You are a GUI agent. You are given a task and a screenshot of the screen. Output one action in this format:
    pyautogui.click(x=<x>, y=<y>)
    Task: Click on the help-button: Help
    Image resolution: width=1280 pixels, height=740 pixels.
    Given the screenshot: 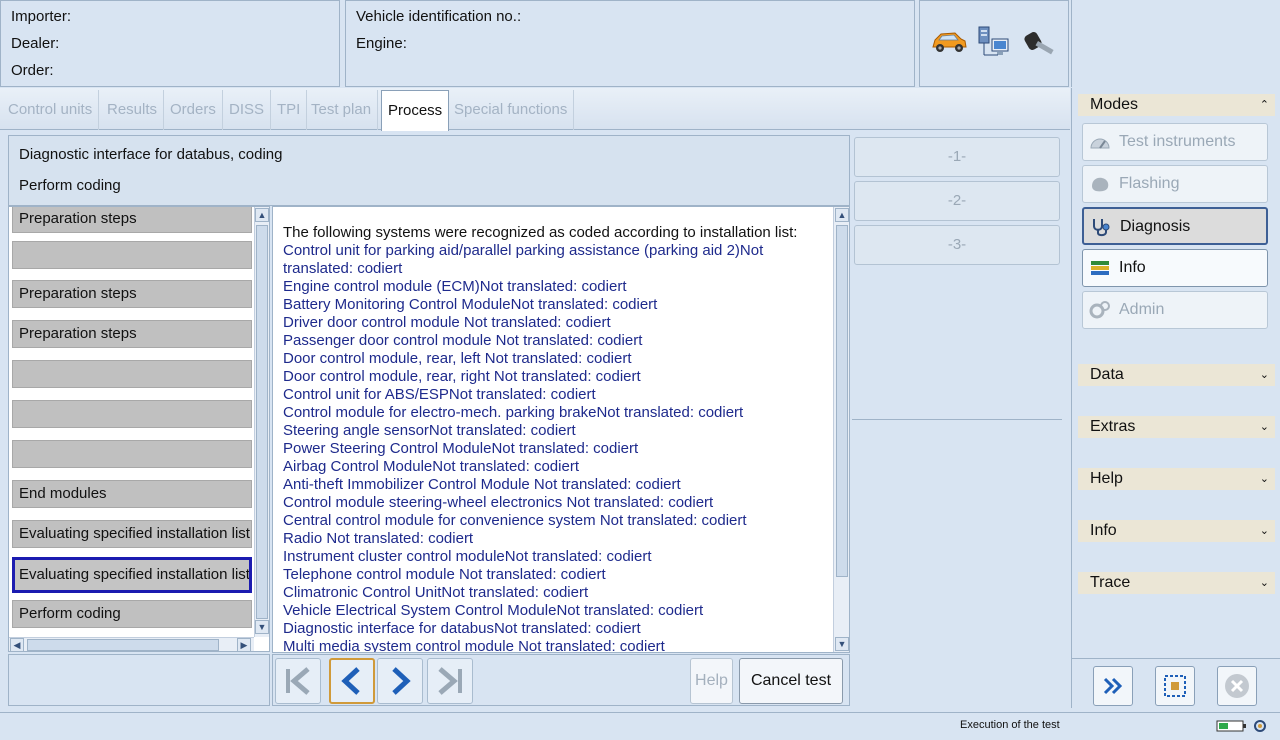 What is the action you would take?
    pyautogui.click(x=711, y=681)
    